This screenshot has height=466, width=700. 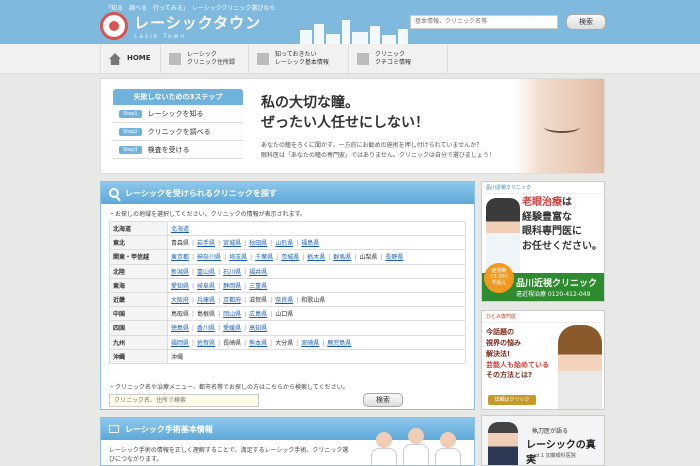 What do you see at coordinates (190, 8) in the screenshot?
I see `site-tagline: 「知る 調べる 行ってみる」 レーシッククリニック選びなら` at bounding box center [190, 8].